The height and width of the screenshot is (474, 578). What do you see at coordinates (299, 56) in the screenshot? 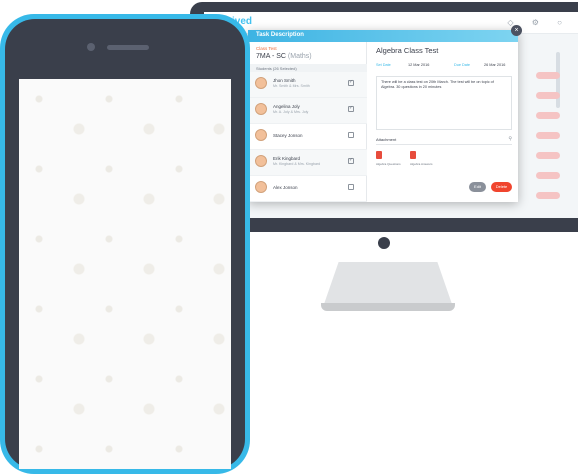
I see `class-subject: (Maths)` at bounding box center [299, 56].